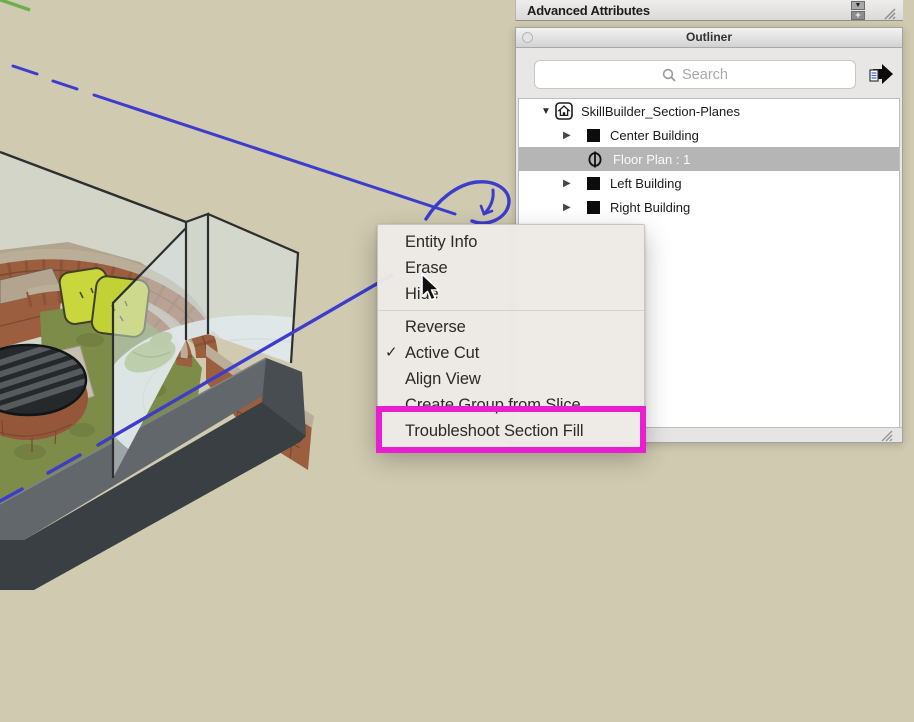 The width and height of the screenshot is (914, 722). What do you see at coordinates (705, 74) in the screenshot?
I see `search-placeholder: Search` at bounding box center [705, 74].